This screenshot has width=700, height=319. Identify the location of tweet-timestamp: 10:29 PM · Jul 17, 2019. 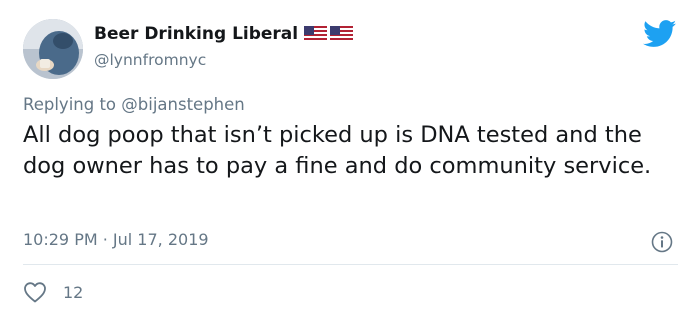
(116, 239).